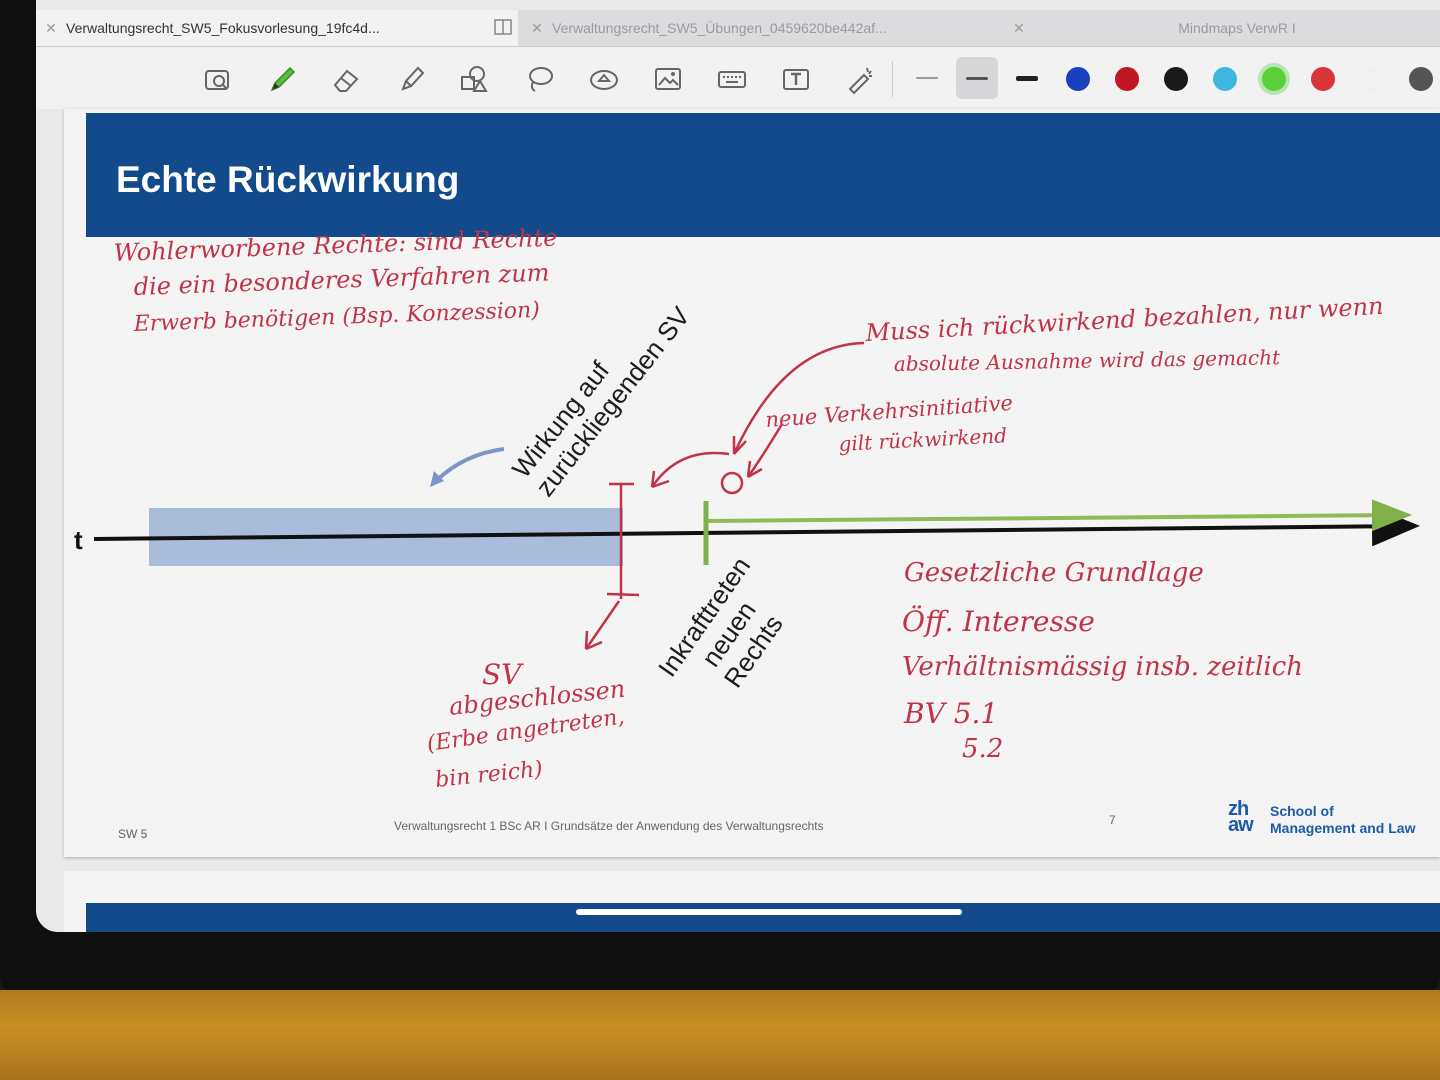 Image resolution: width=1440 pixels, height=1080 pixels. Describe the element at coordinates (341, 279) in the screenshot. I see `note-top-left-2: die ein besonderes Verfahren zum` at that location.